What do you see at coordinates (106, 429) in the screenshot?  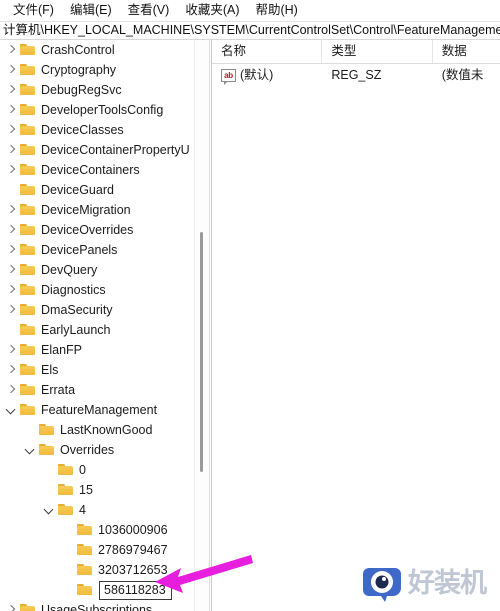 I see `tree-item-label: LastKnownGood` at bounding box center [106, 429].